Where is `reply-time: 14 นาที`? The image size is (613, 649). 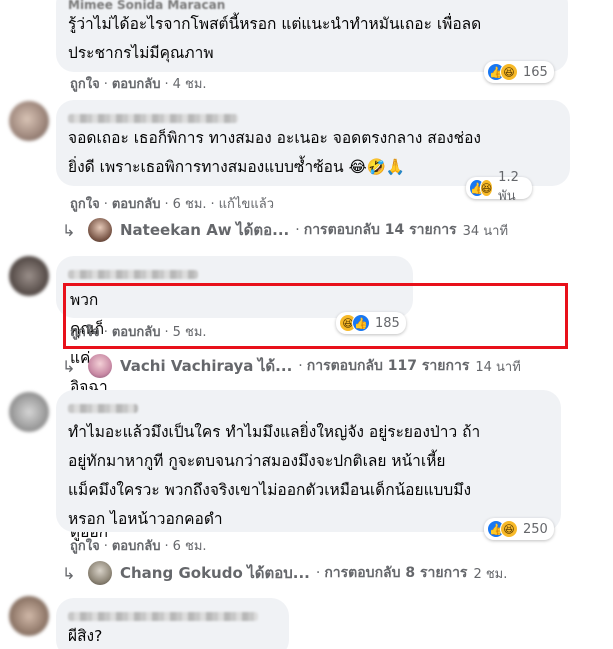
reply-time: 14 นาที is located at coordinates (498, 367).